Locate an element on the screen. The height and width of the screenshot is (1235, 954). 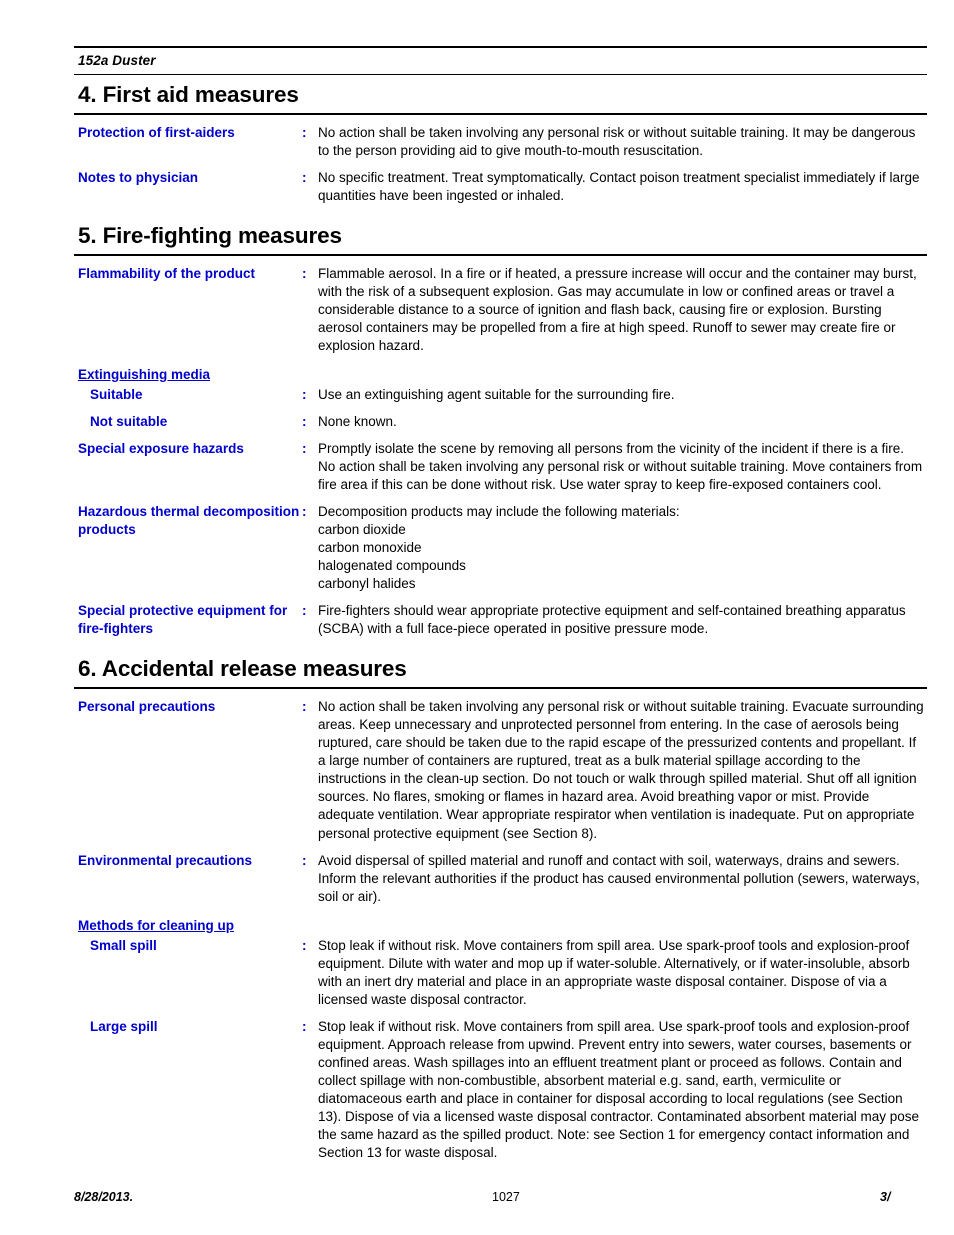
row-label: Protection of first-aiders is located at coordinates (156, 132).